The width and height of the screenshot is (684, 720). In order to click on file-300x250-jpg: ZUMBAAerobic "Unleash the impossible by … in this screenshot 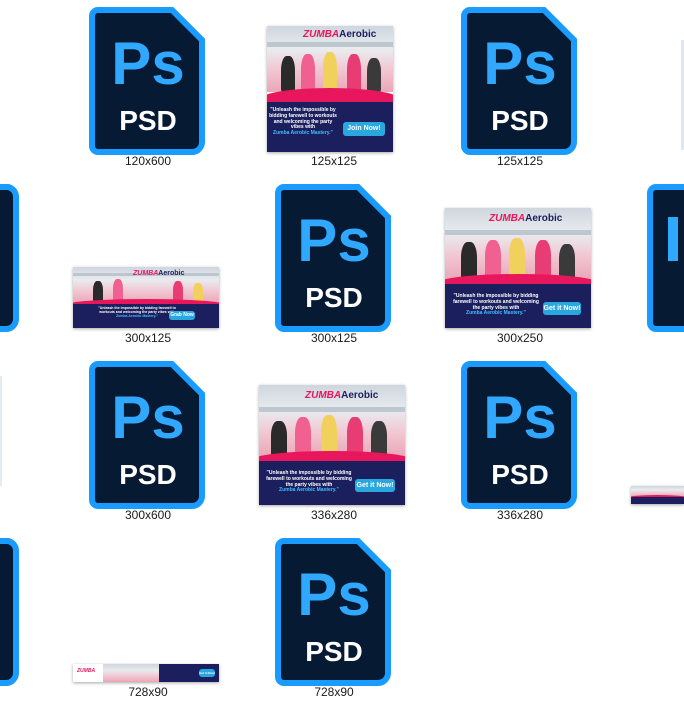, I will do `click(520, 262)`.